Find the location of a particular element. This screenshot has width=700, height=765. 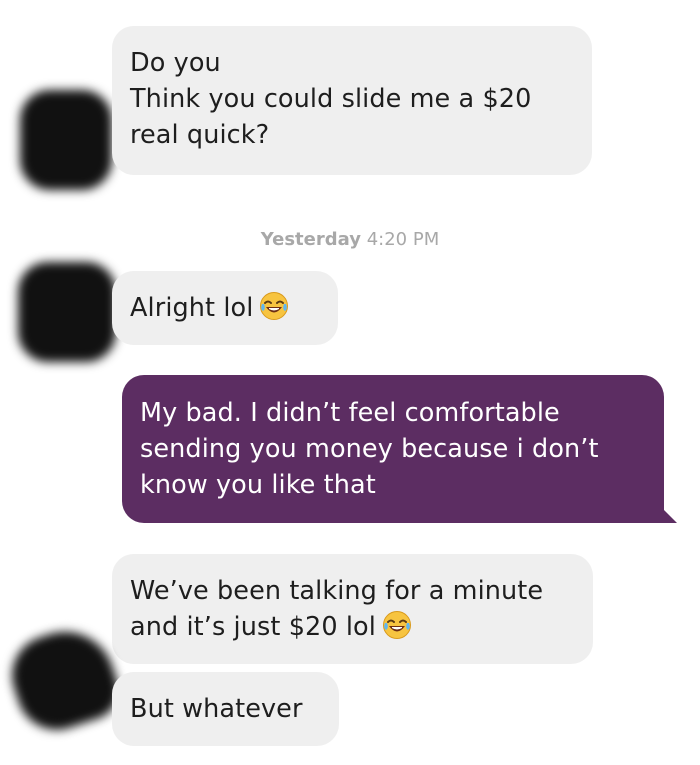

message-bubble-received: But whatever is located at coordinates (225, 709).